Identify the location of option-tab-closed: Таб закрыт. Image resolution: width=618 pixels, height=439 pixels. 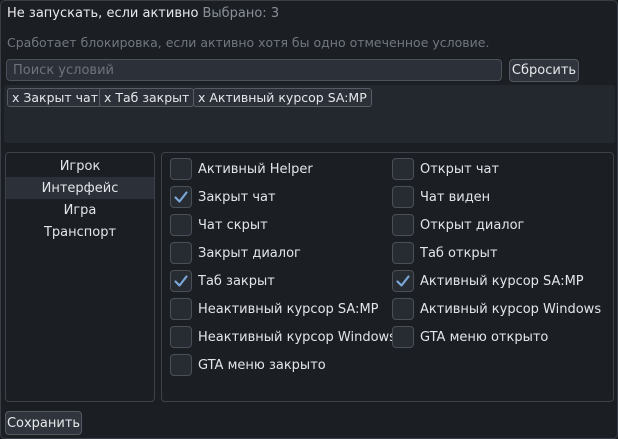
(222, 281).